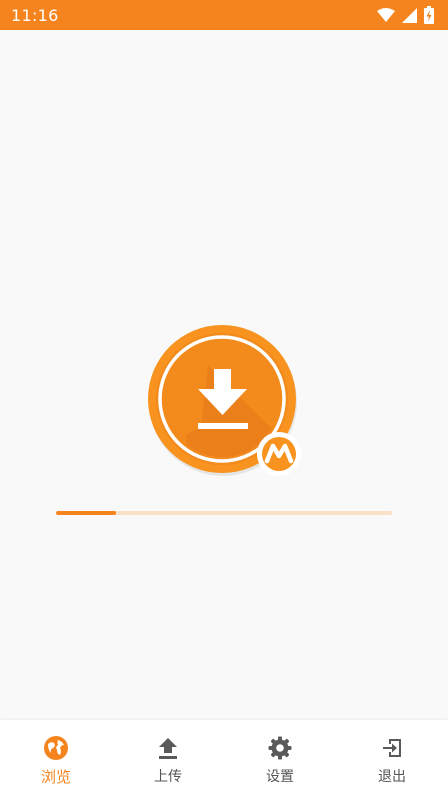 This screenshot has height=796, width=448. I want to click on exit-icon, so click(392, 748).